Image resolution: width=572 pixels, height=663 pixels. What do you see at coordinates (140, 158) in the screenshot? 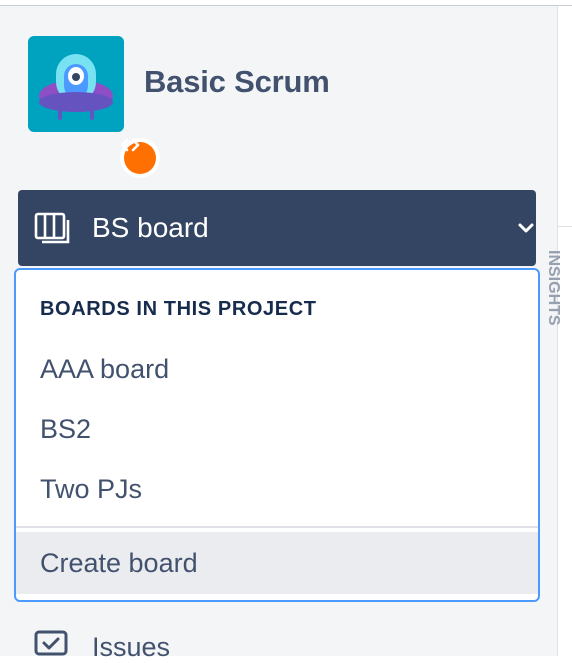
I see `code-brackets-icon` at bounding box center [140, 158].